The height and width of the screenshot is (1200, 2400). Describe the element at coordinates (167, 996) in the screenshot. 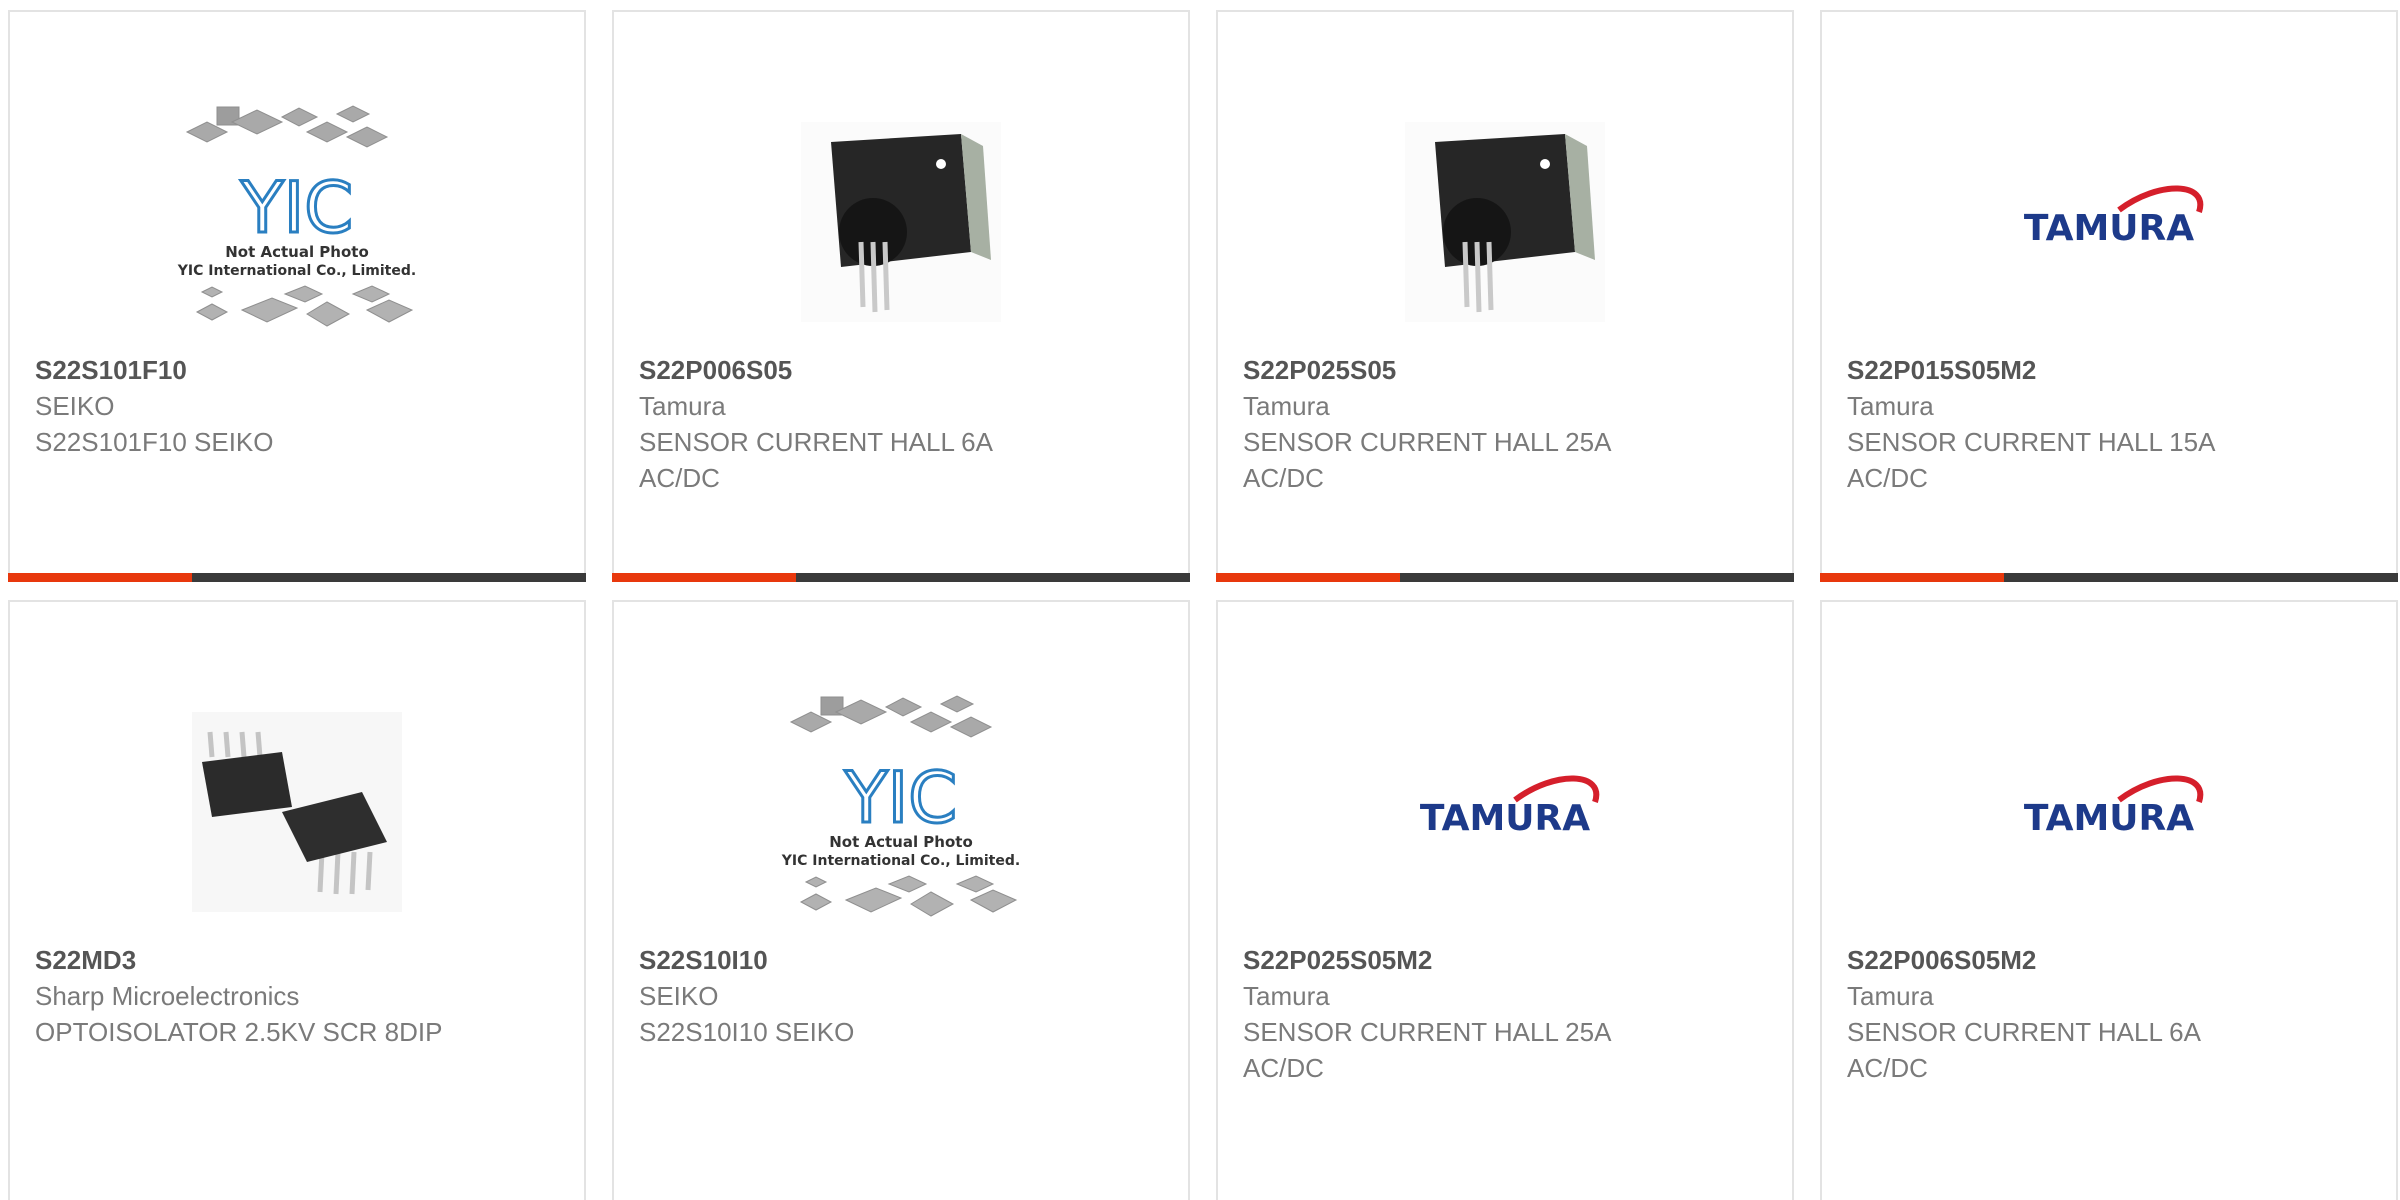

I see `manufacturer: Sharp Microelectronics` at that location.